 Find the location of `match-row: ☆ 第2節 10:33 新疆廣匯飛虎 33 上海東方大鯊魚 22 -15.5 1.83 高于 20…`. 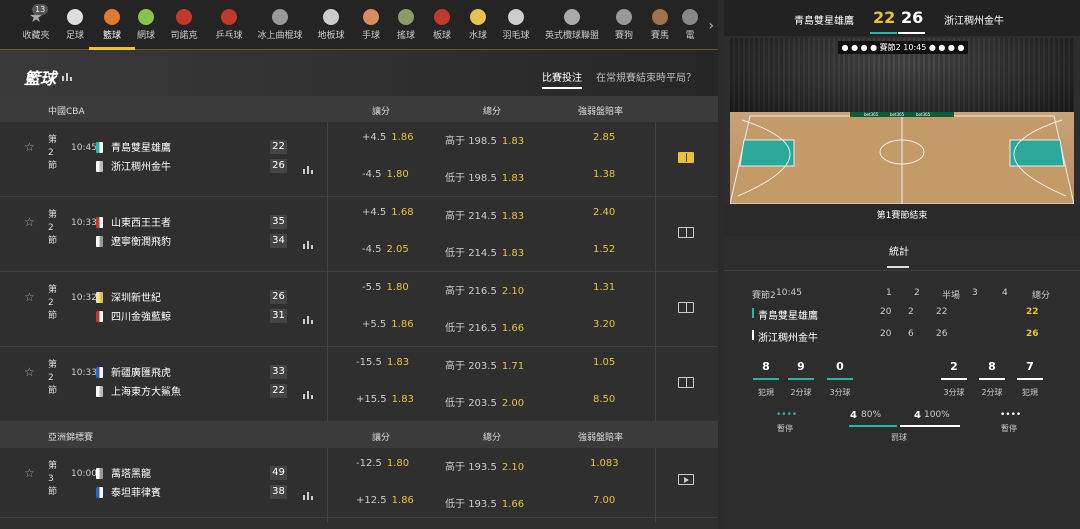

match-row: ☆ 第2節 10:33 新疆廣匯飛虎 33 上海東方大鯊魚 22 -15.5 1.83 高于 20… is located at coordinates (359, 384).